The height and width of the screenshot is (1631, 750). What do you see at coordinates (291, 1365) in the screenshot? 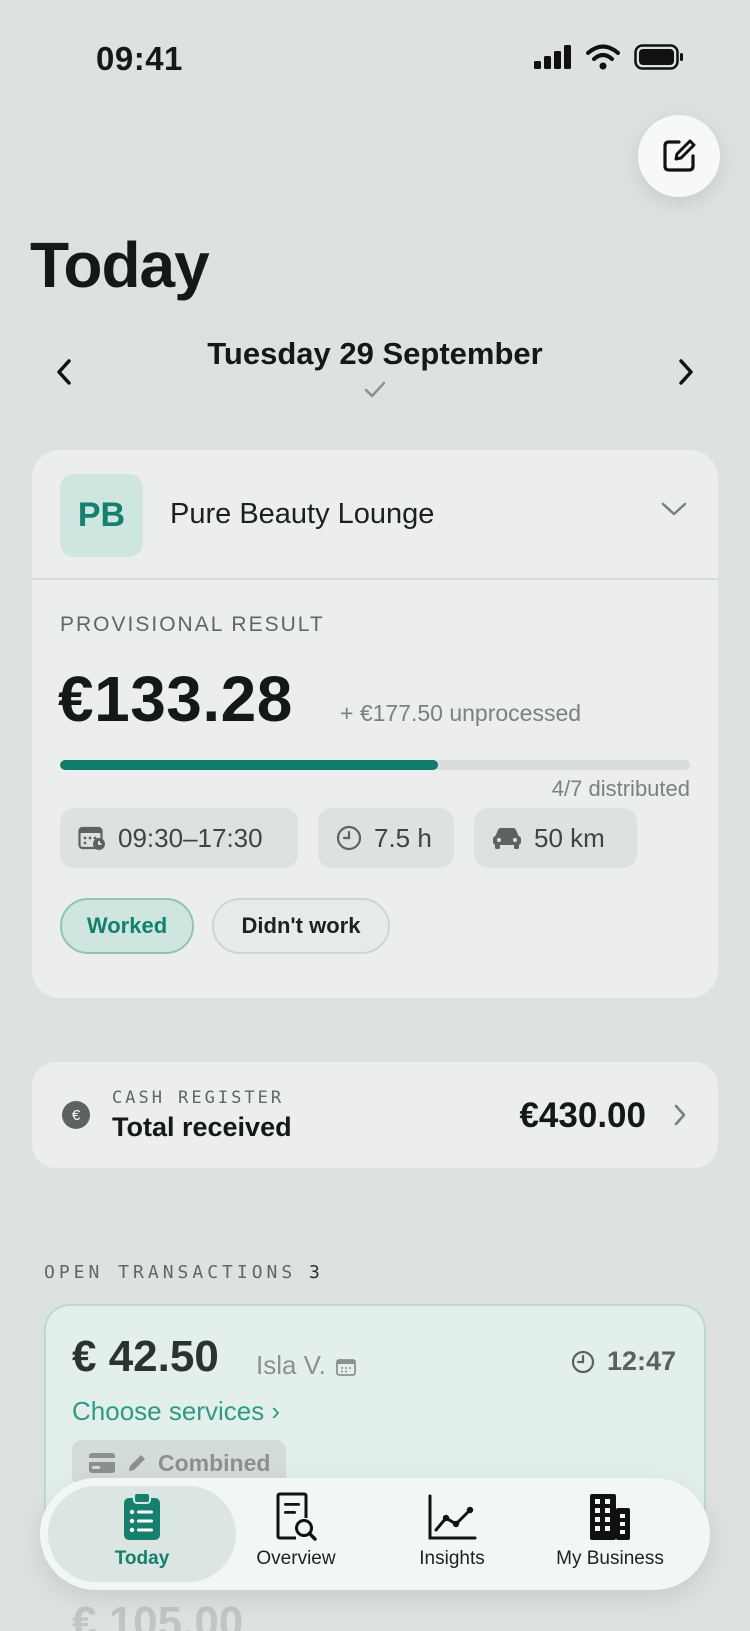
I see `transaction-client: Isla V.` at bounding box center [291, 1365].